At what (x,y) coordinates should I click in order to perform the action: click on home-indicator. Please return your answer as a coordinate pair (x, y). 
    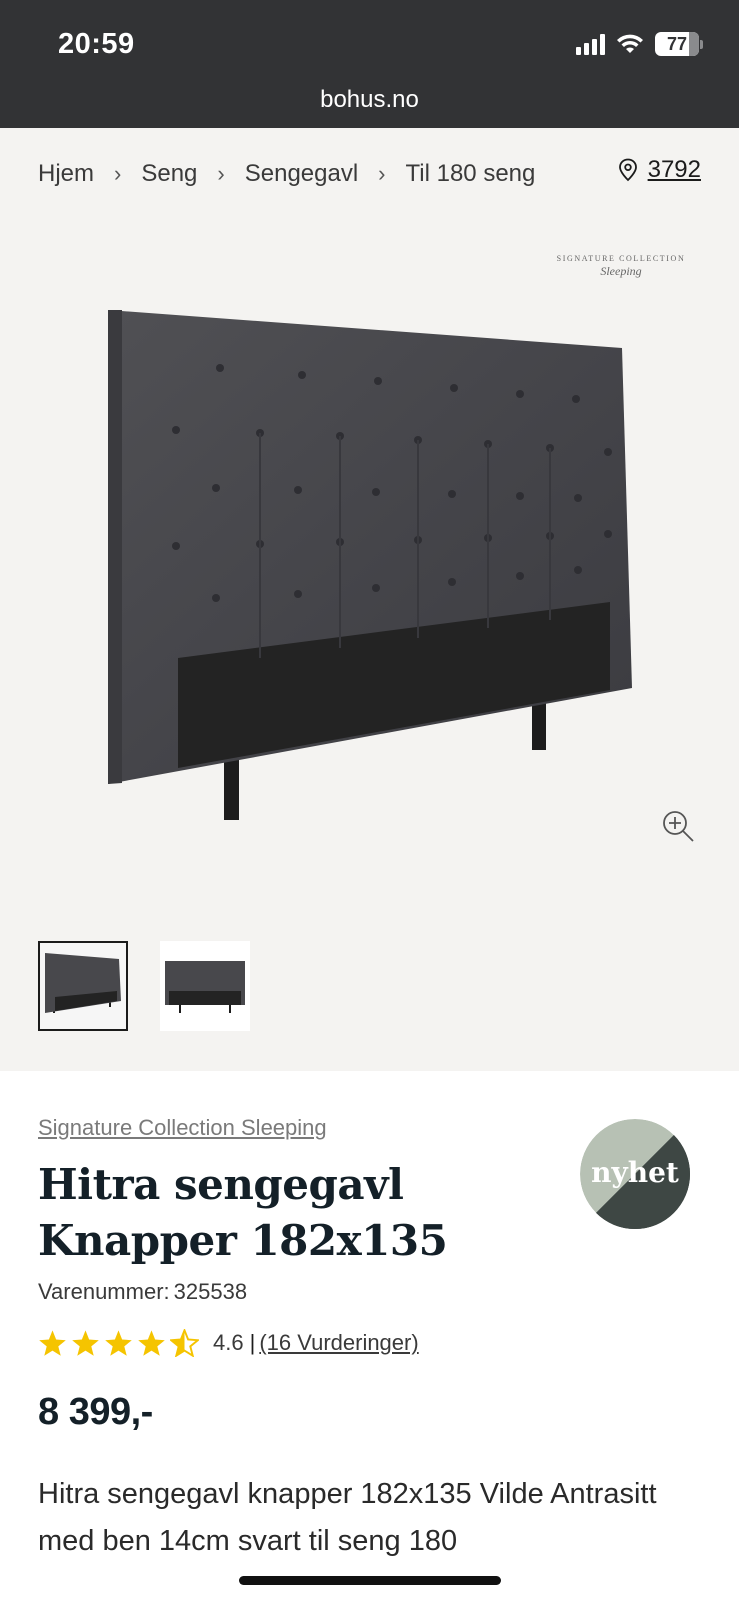
    Looking at the image, I should click on (370, 1580).